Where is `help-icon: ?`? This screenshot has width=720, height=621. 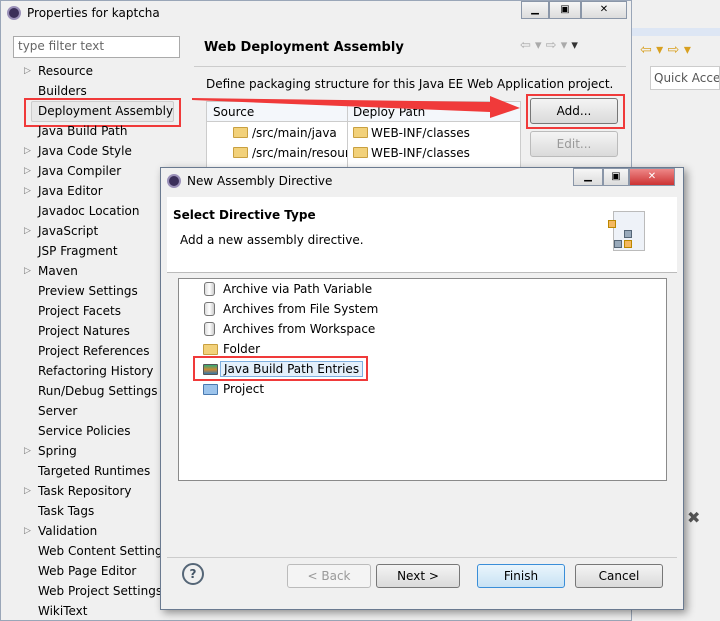
help-icon: ? is located at coordinates (193, 574).